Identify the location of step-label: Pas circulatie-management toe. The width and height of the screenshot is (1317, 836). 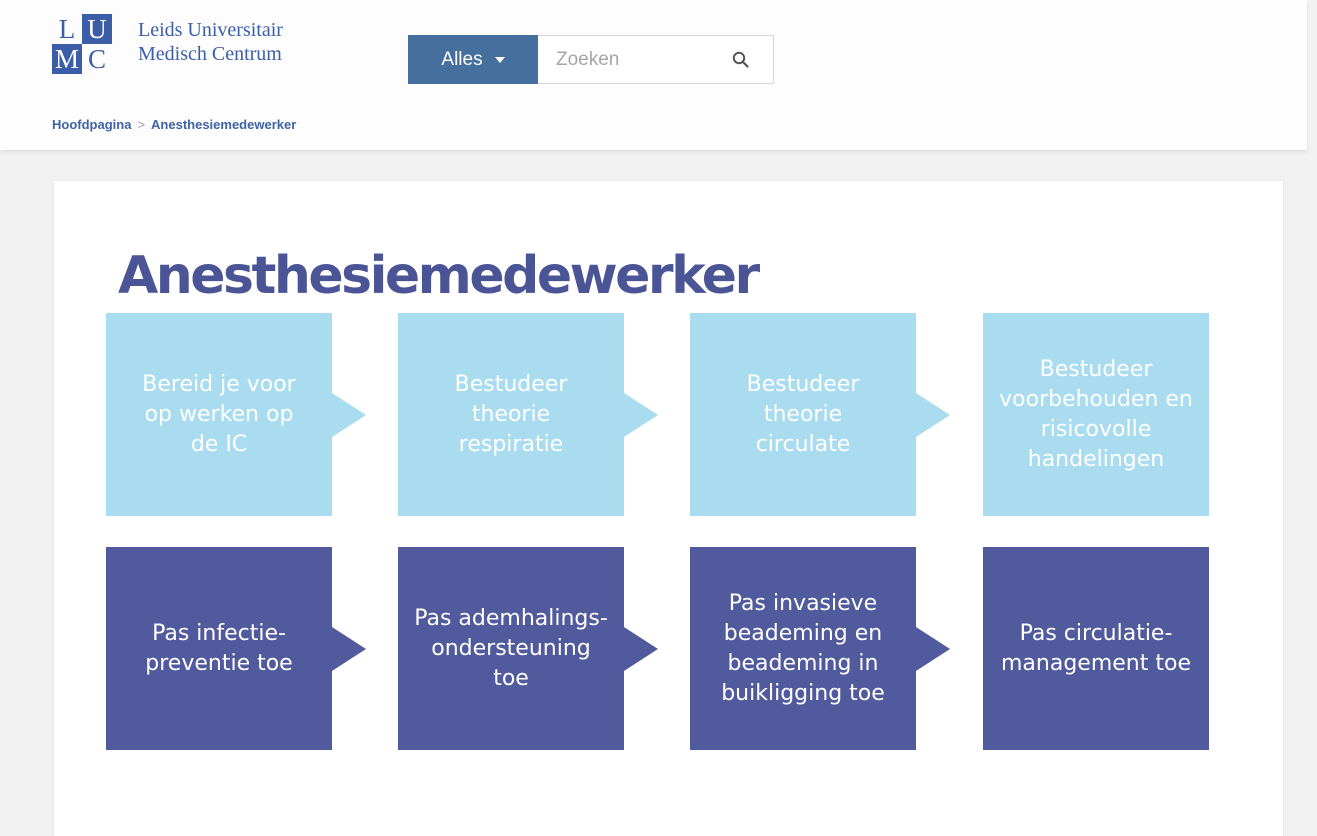
(1096, 648).